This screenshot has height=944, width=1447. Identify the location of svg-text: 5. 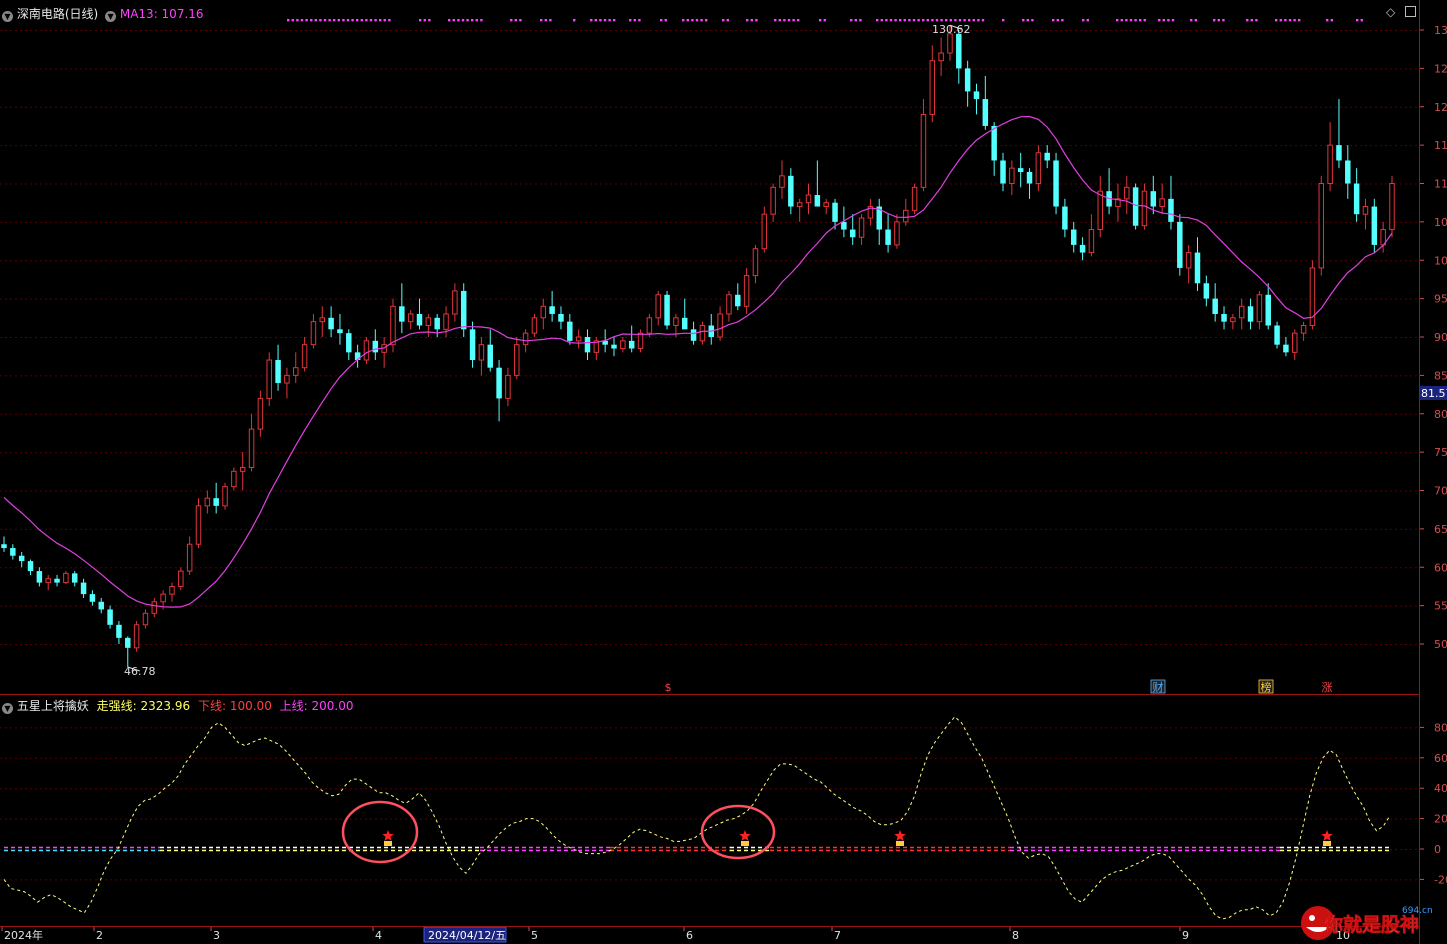
(534, 935).